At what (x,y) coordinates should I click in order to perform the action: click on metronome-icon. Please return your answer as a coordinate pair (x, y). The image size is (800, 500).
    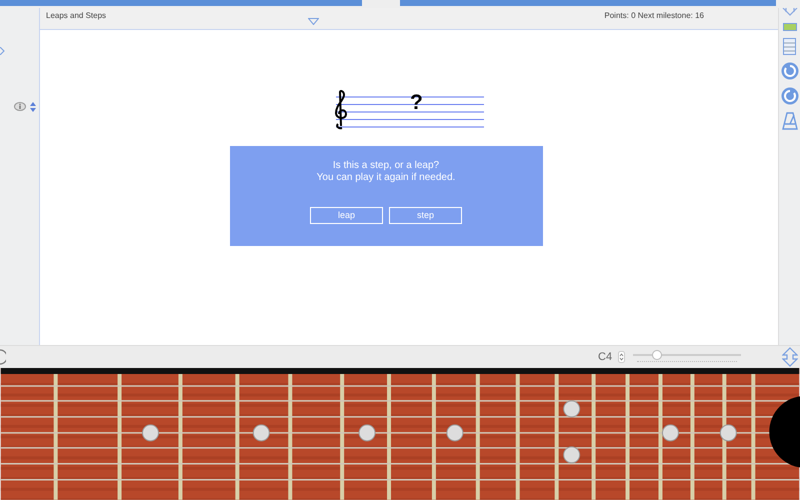
    Looking at the image, I should click on (790, 121).